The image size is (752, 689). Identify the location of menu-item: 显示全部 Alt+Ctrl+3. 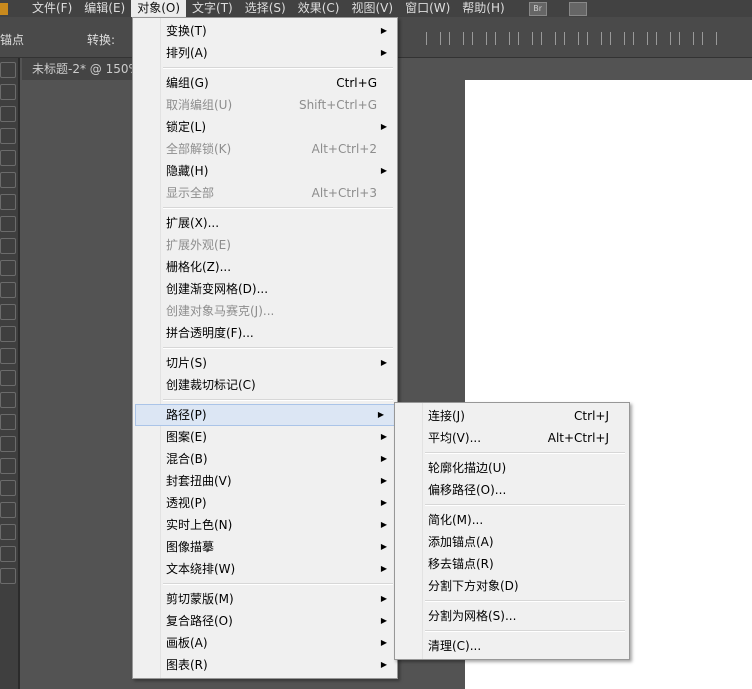
(265, 193).